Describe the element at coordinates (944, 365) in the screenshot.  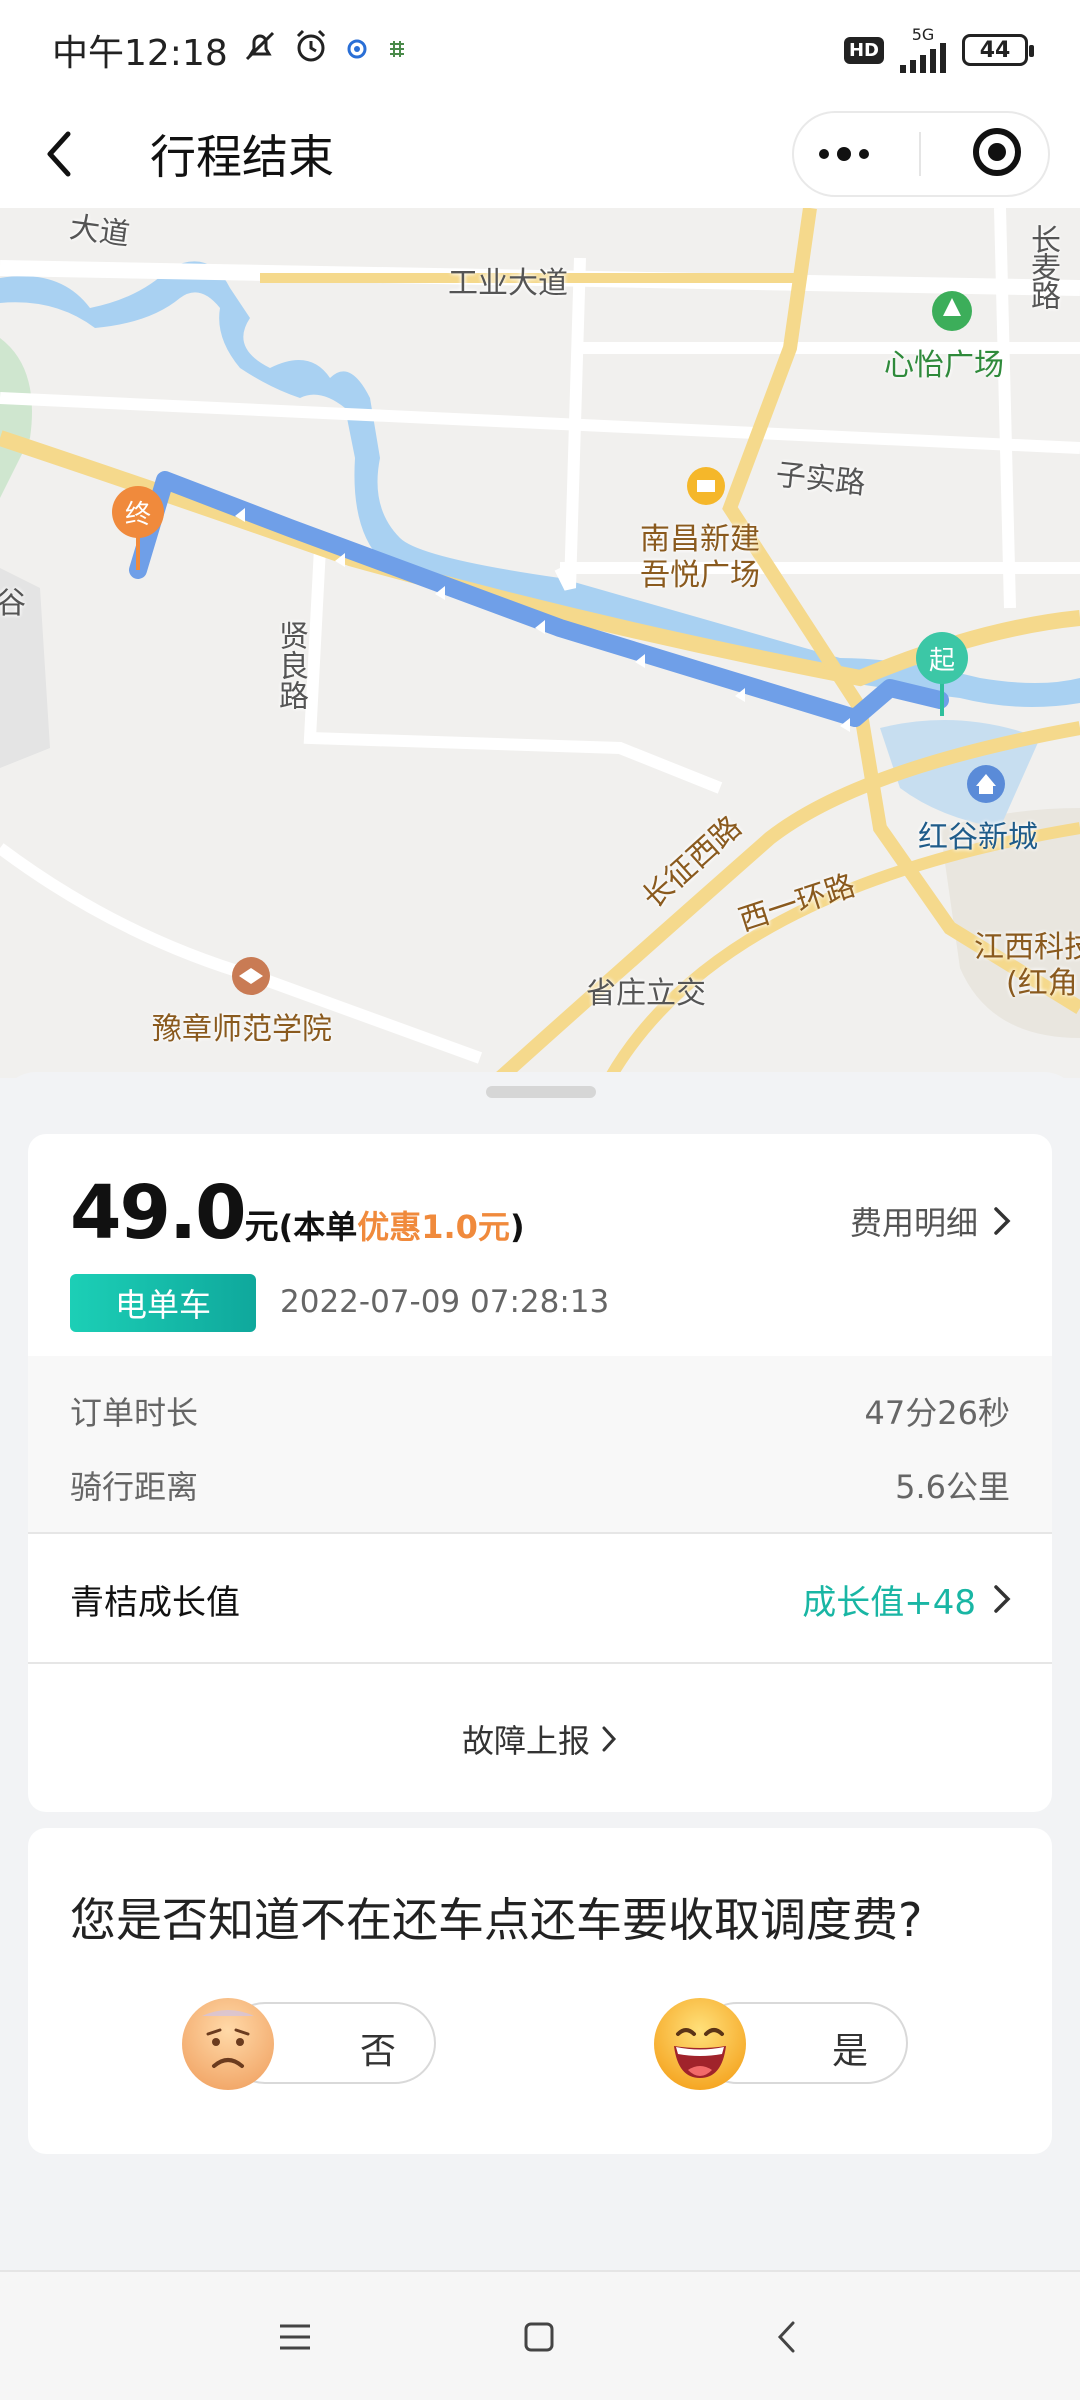
I see `map-label-xinyi: 心怡广场` at that location.